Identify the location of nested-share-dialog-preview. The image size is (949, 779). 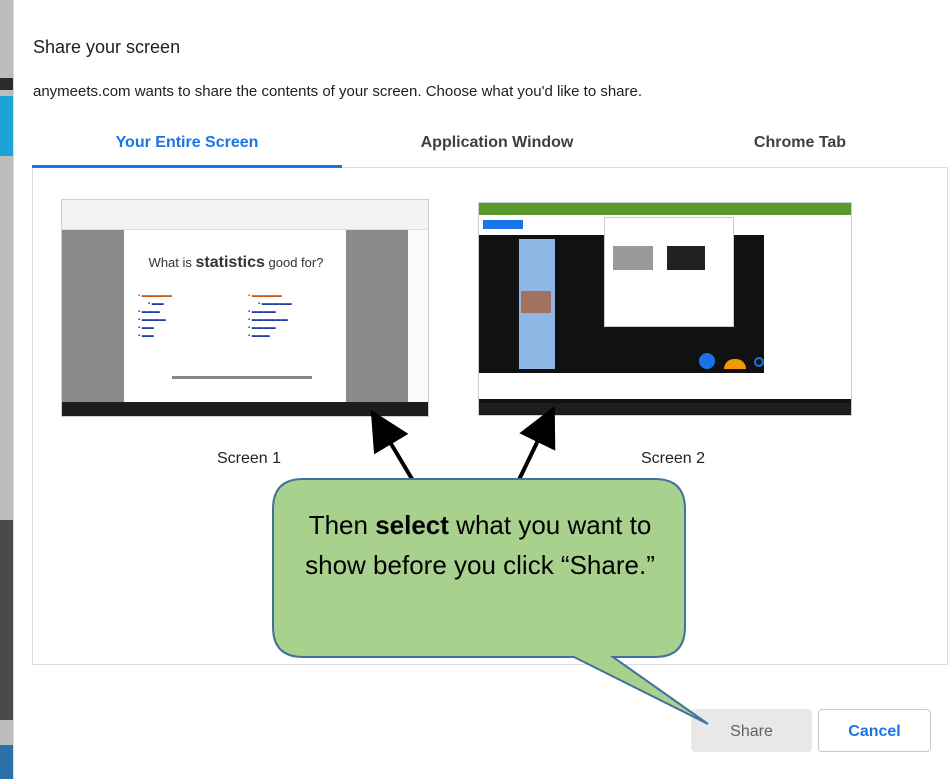
(669, 272).